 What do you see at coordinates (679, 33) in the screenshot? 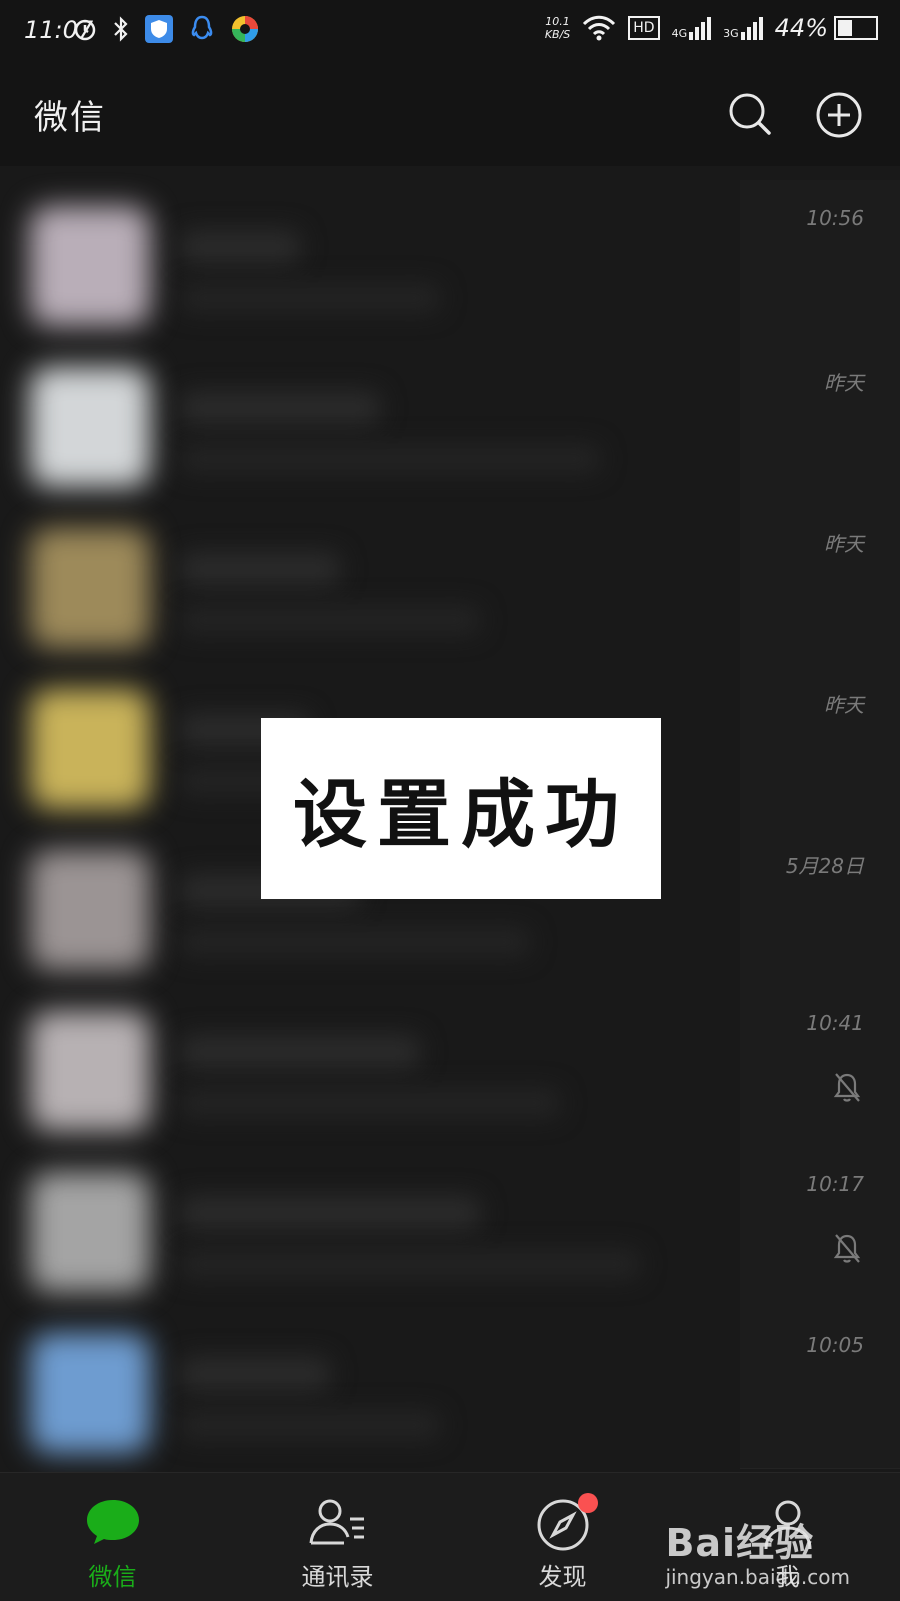
I see `net1-label: 4G` at bounding box center [679, 33].